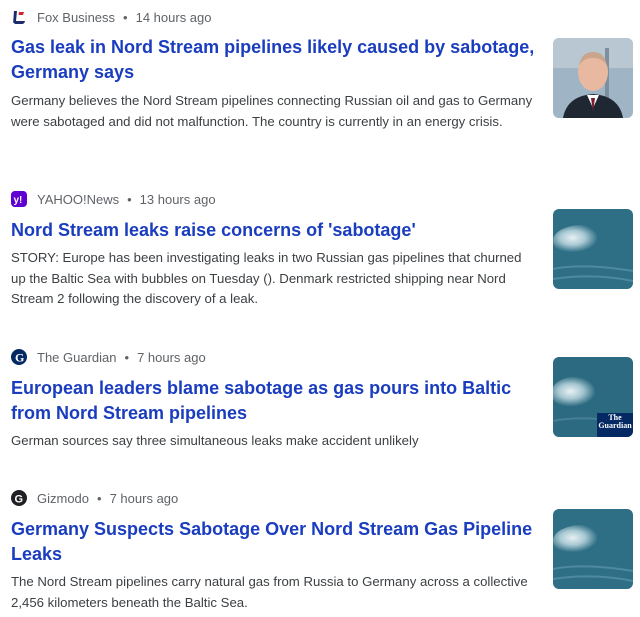 The width and height of the screenshot is (640, 617). What do you see at coordinates (76, 17) in the screenshot?
I see `source-name: Fox Business` at bounding box center [76, 17].